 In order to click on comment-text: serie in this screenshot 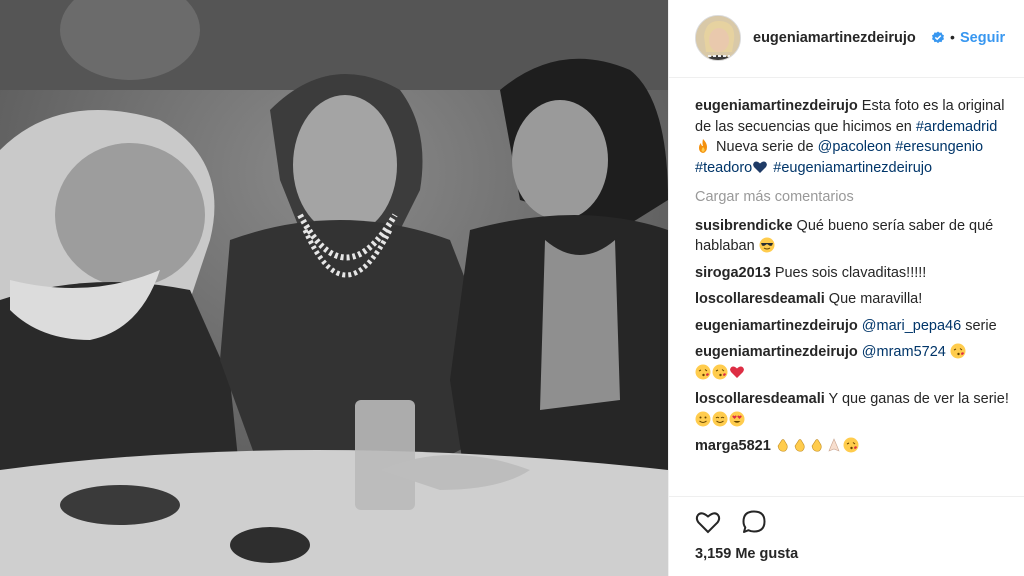, I will do `click(981, 325)`.